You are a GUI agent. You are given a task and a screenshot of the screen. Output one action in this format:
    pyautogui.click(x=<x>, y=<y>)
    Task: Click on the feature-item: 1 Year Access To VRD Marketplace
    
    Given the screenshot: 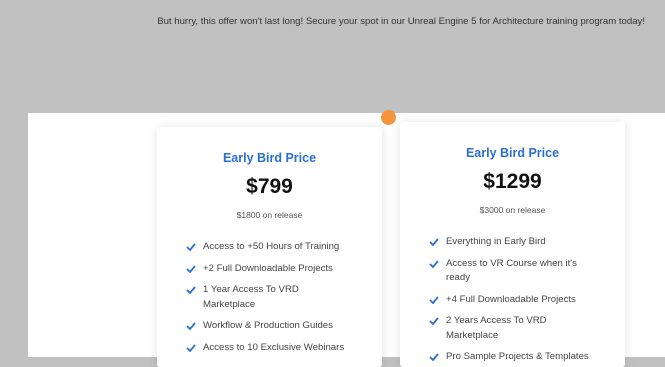 What is the action you would take?
    pyautogui.click(x=258, y=297)
    